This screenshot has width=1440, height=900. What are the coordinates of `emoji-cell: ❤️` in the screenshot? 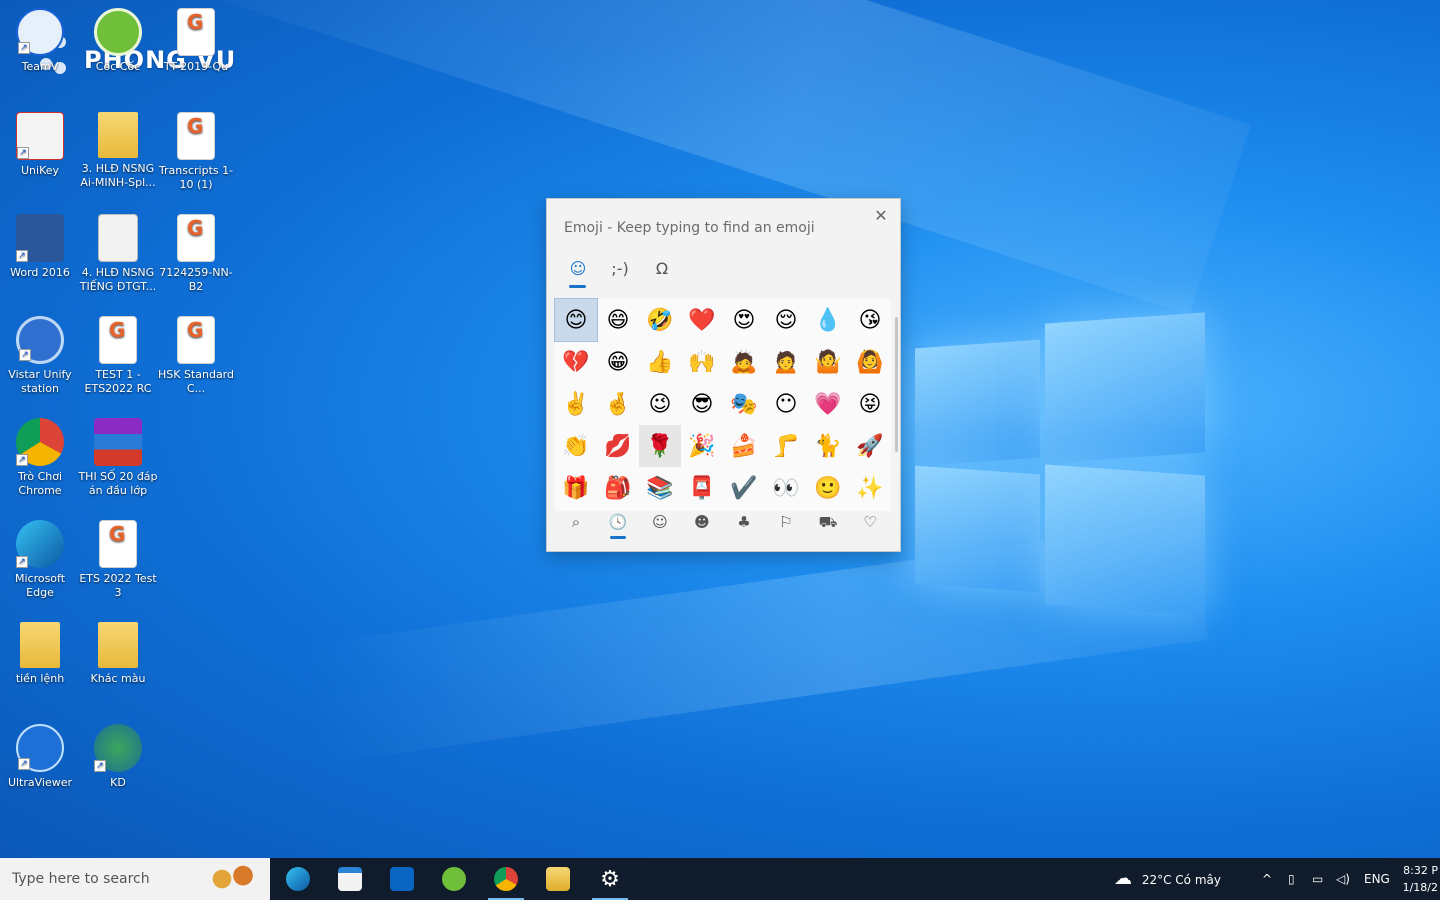 It's located at (702, 320).